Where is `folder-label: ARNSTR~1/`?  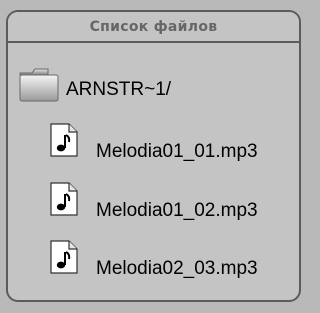
folder-label: ARNSTR~1/ is located at coordinates (119, 89).